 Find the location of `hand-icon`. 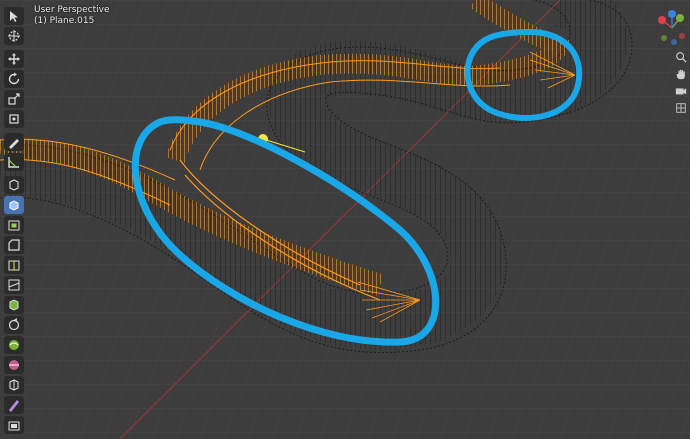

hand-icon is located at coordinates (680, 74).